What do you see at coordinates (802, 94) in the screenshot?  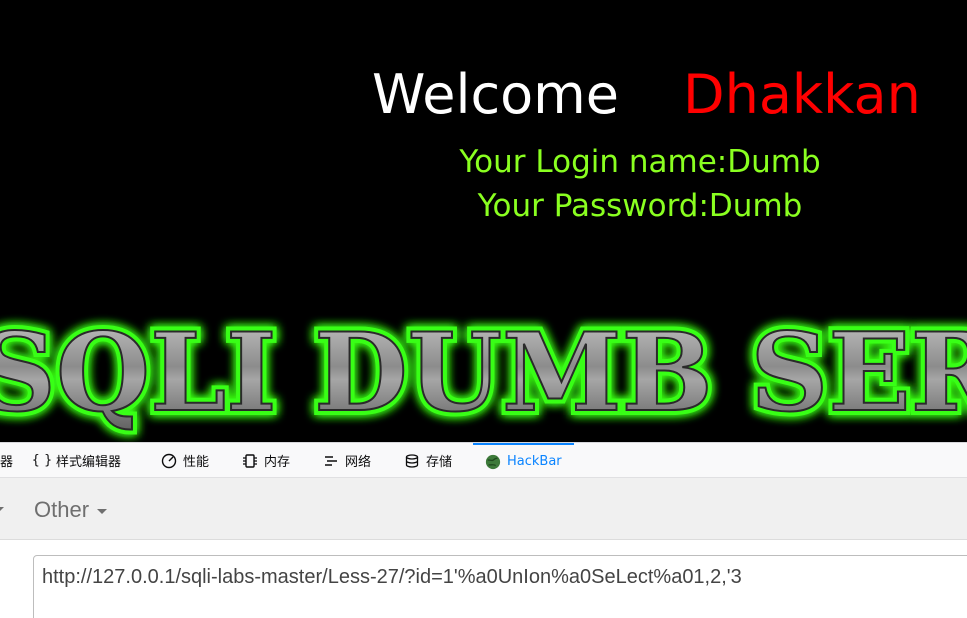 I see `welcome-name: Dhakkan` at bounding box center [802, 94].